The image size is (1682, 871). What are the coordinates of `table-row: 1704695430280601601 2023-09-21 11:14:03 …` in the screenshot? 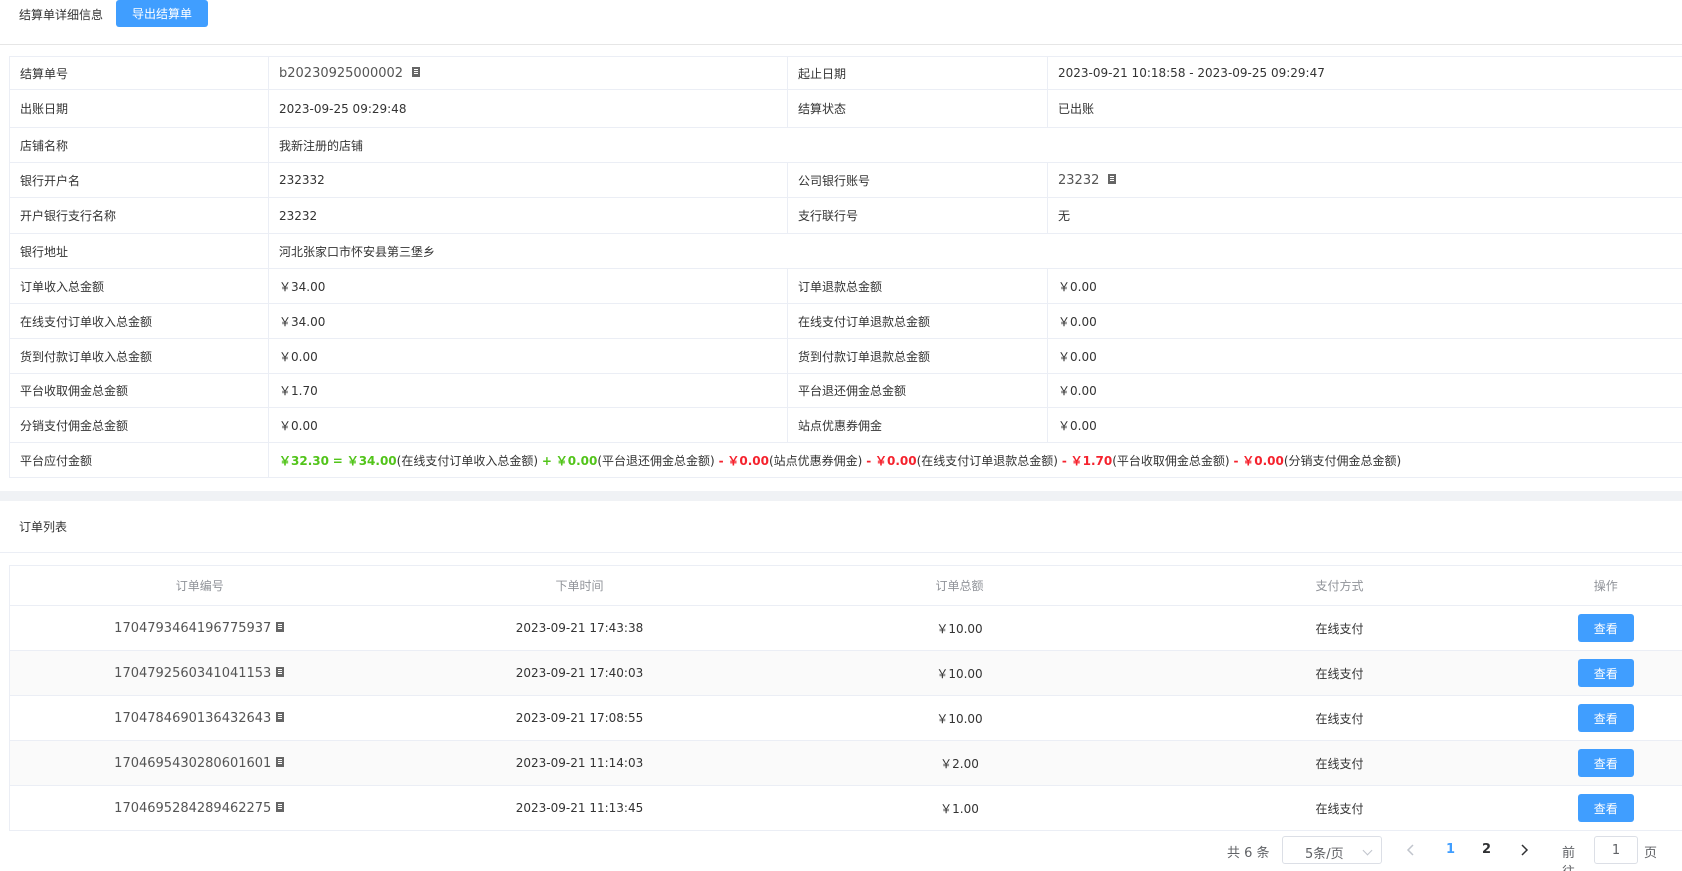 It's located at (845, 763).